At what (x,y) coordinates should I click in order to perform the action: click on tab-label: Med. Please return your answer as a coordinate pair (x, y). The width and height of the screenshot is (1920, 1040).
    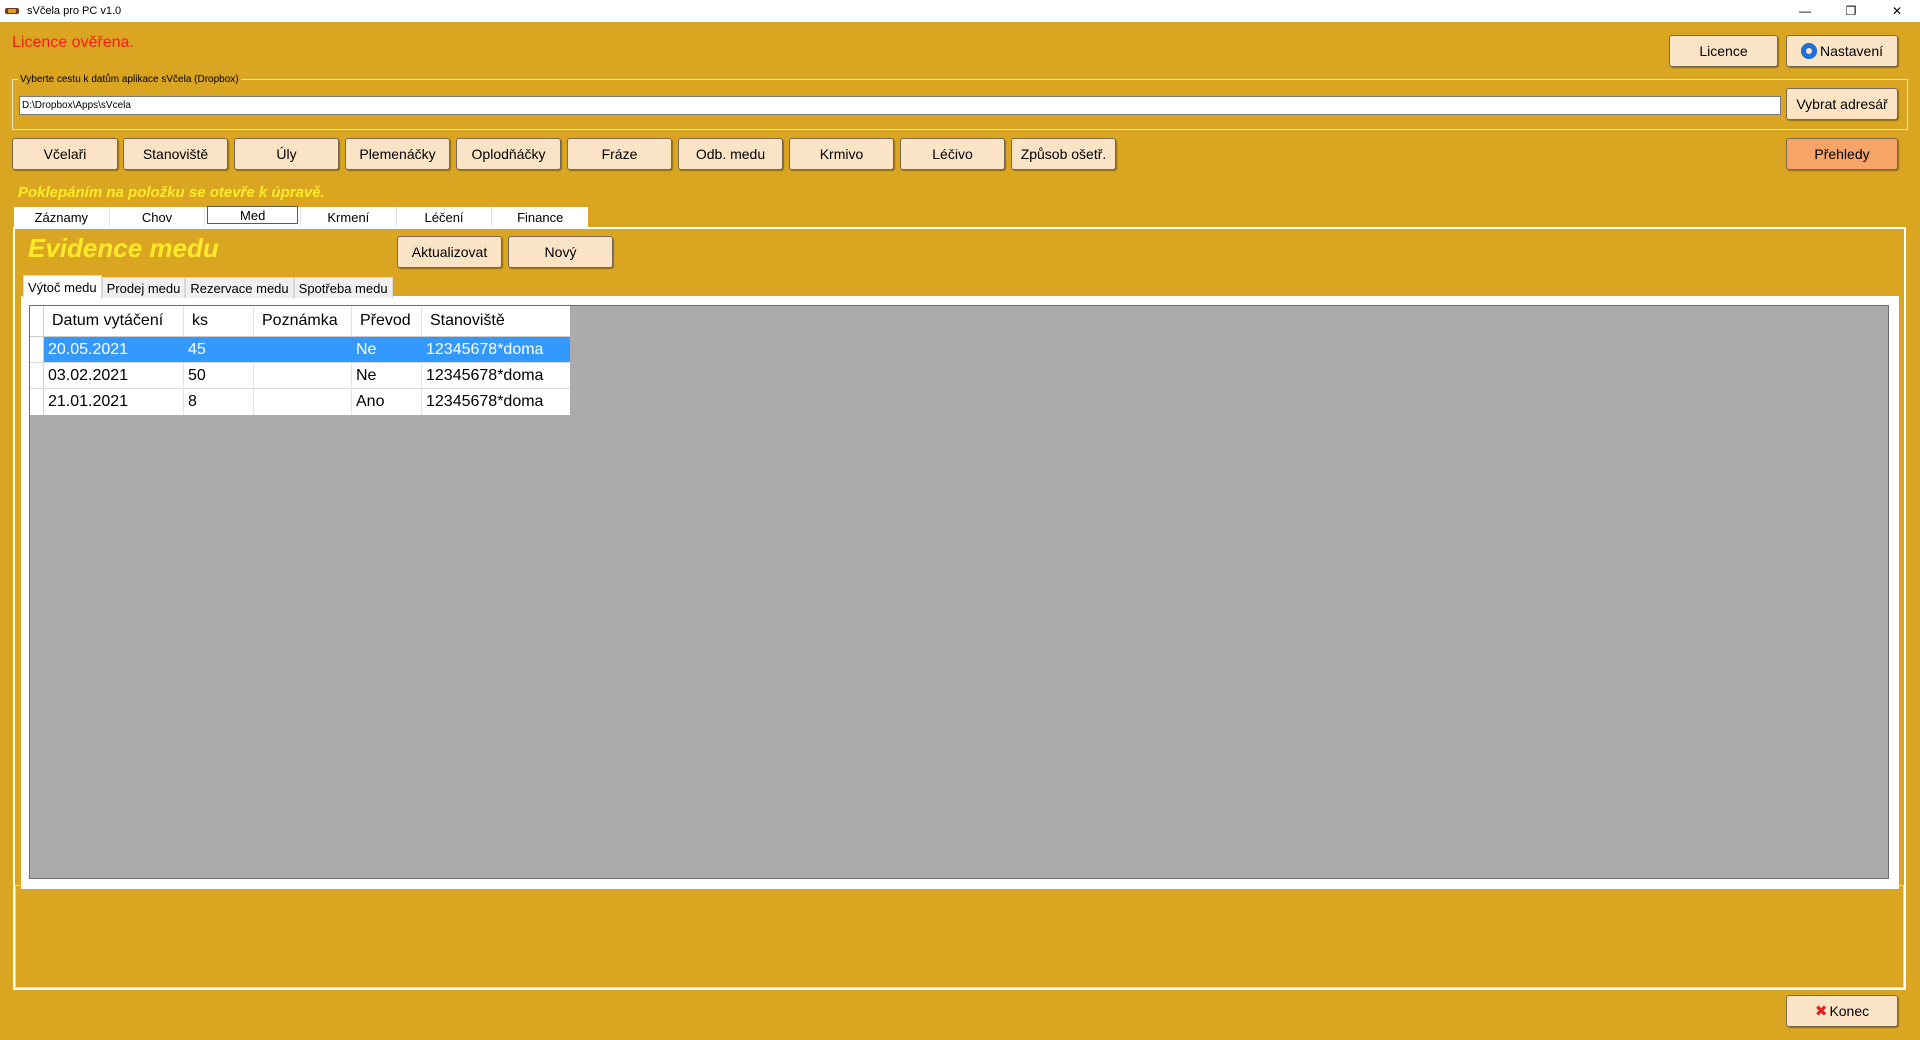
    Looking at the image, I should click on (253, 215).